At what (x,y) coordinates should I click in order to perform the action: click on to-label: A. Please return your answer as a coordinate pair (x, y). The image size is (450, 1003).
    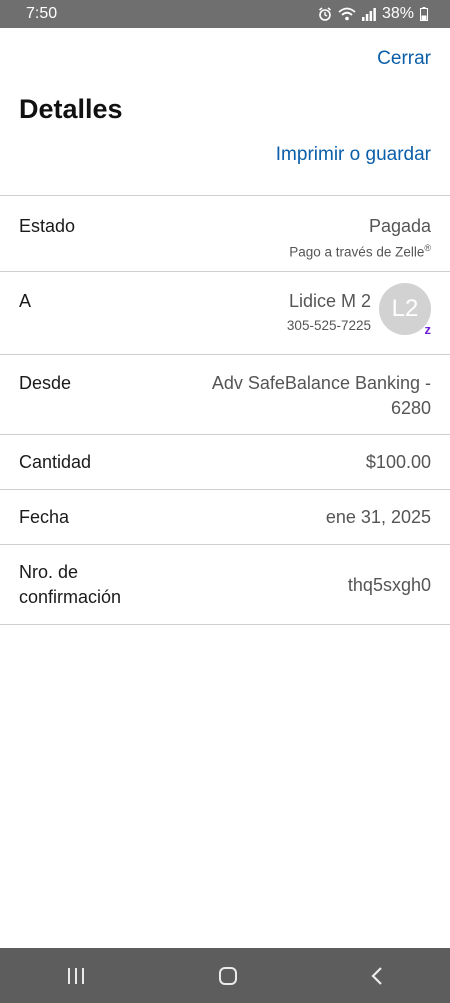
    Looking at the image, I should click on (25, 301).